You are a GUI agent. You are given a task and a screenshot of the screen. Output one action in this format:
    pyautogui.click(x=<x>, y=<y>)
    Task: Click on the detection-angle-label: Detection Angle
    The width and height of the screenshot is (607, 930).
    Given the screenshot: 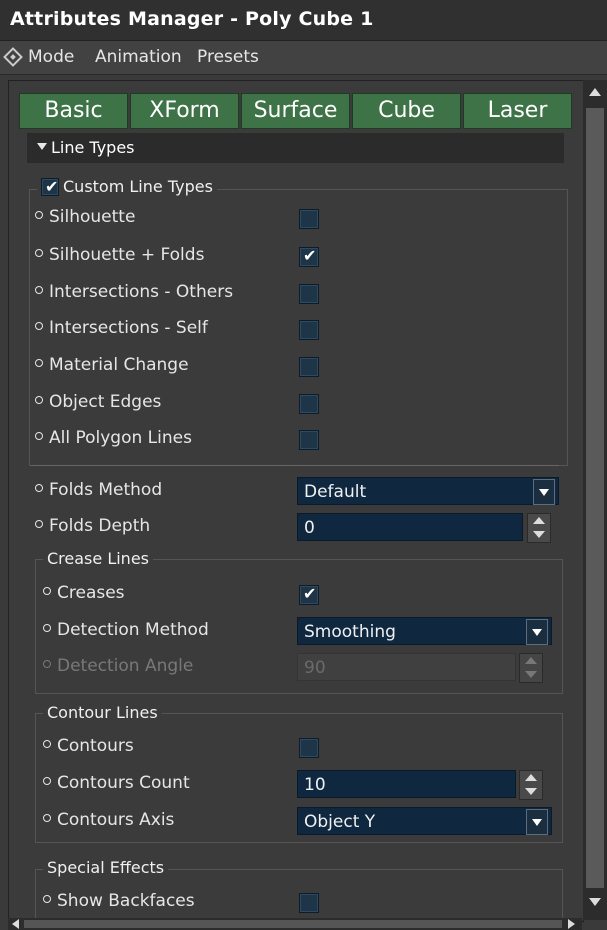 What is the action you would take?
    pyautogui.click(x=118, y=666)
    